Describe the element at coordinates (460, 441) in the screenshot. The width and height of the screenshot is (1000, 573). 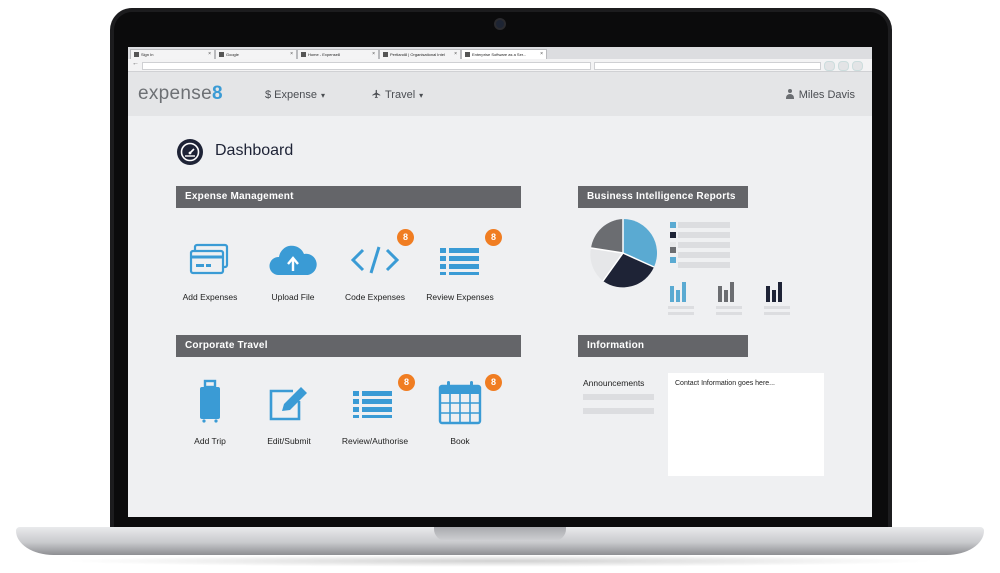
I see `tile-label: Book` at that location.